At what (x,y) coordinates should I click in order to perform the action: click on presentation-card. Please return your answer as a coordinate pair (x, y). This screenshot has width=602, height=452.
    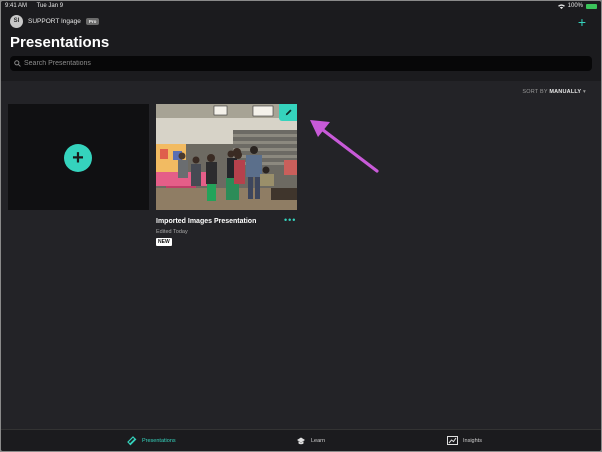
    Looking at the image, I should click on (226, 157).